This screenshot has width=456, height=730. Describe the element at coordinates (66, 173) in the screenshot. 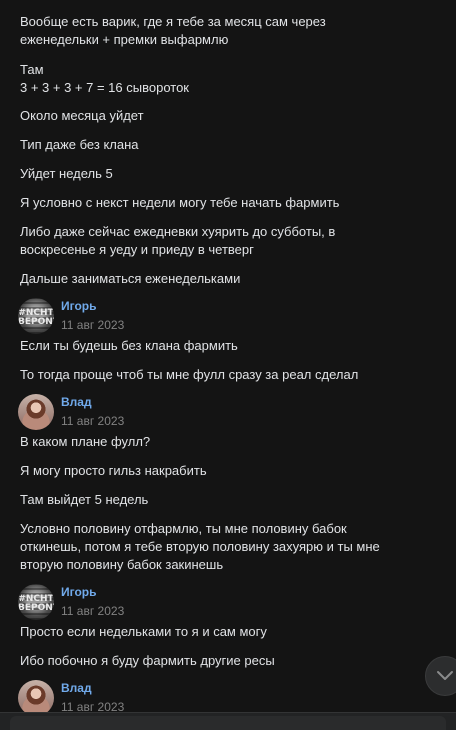

I see `message-text: Уйдет недель 5` at that location.